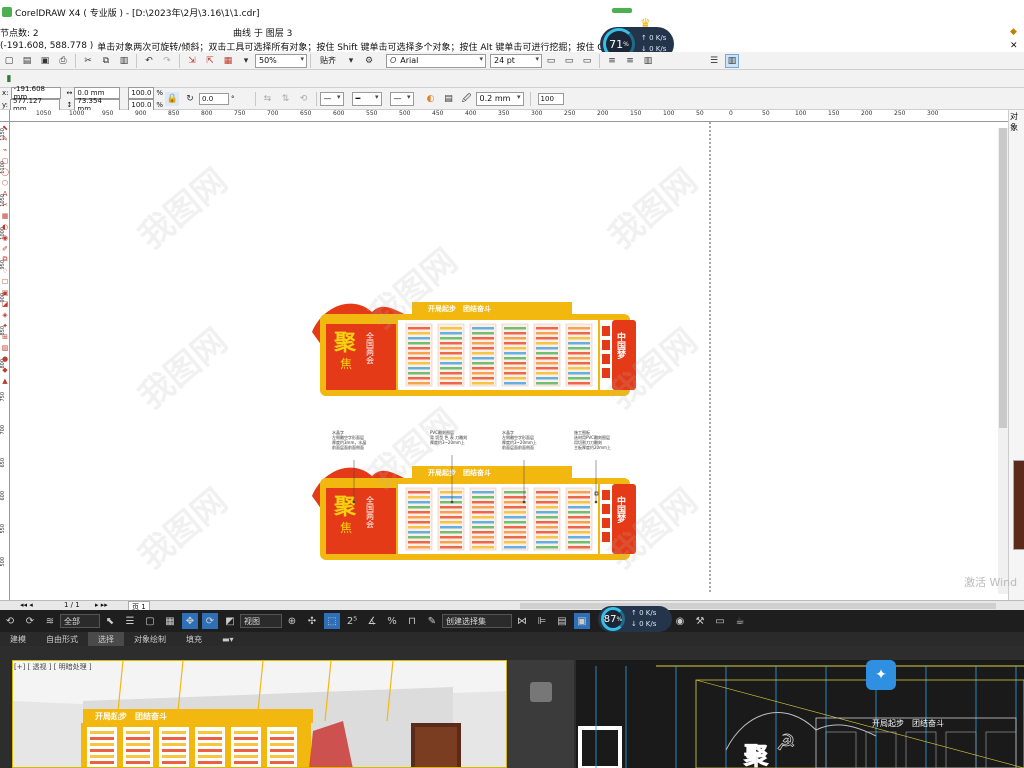 The image size is (1024, 768). I want to click on application-launcher-icon: ▾, so click(246, 61).